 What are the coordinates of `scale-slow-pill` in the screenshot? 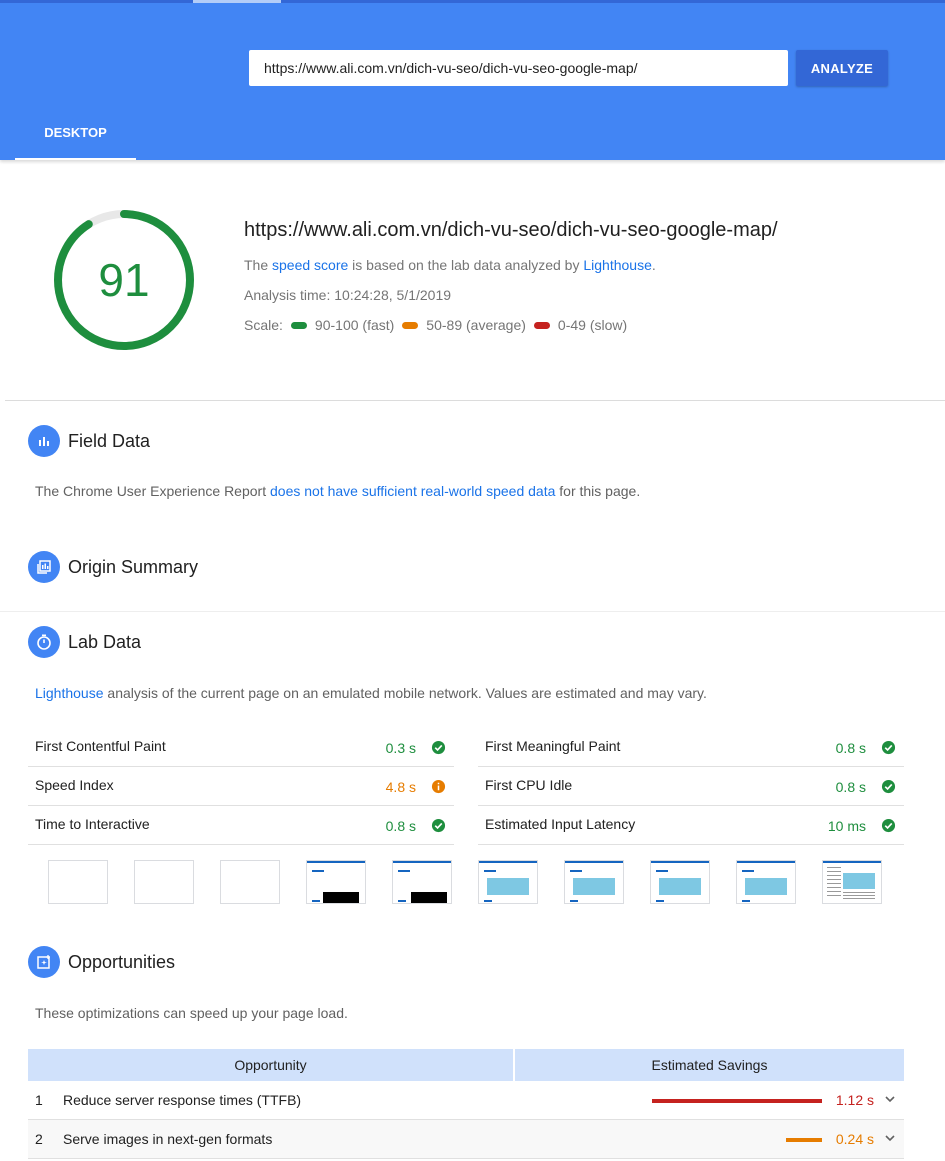 It's located at (541, 325).